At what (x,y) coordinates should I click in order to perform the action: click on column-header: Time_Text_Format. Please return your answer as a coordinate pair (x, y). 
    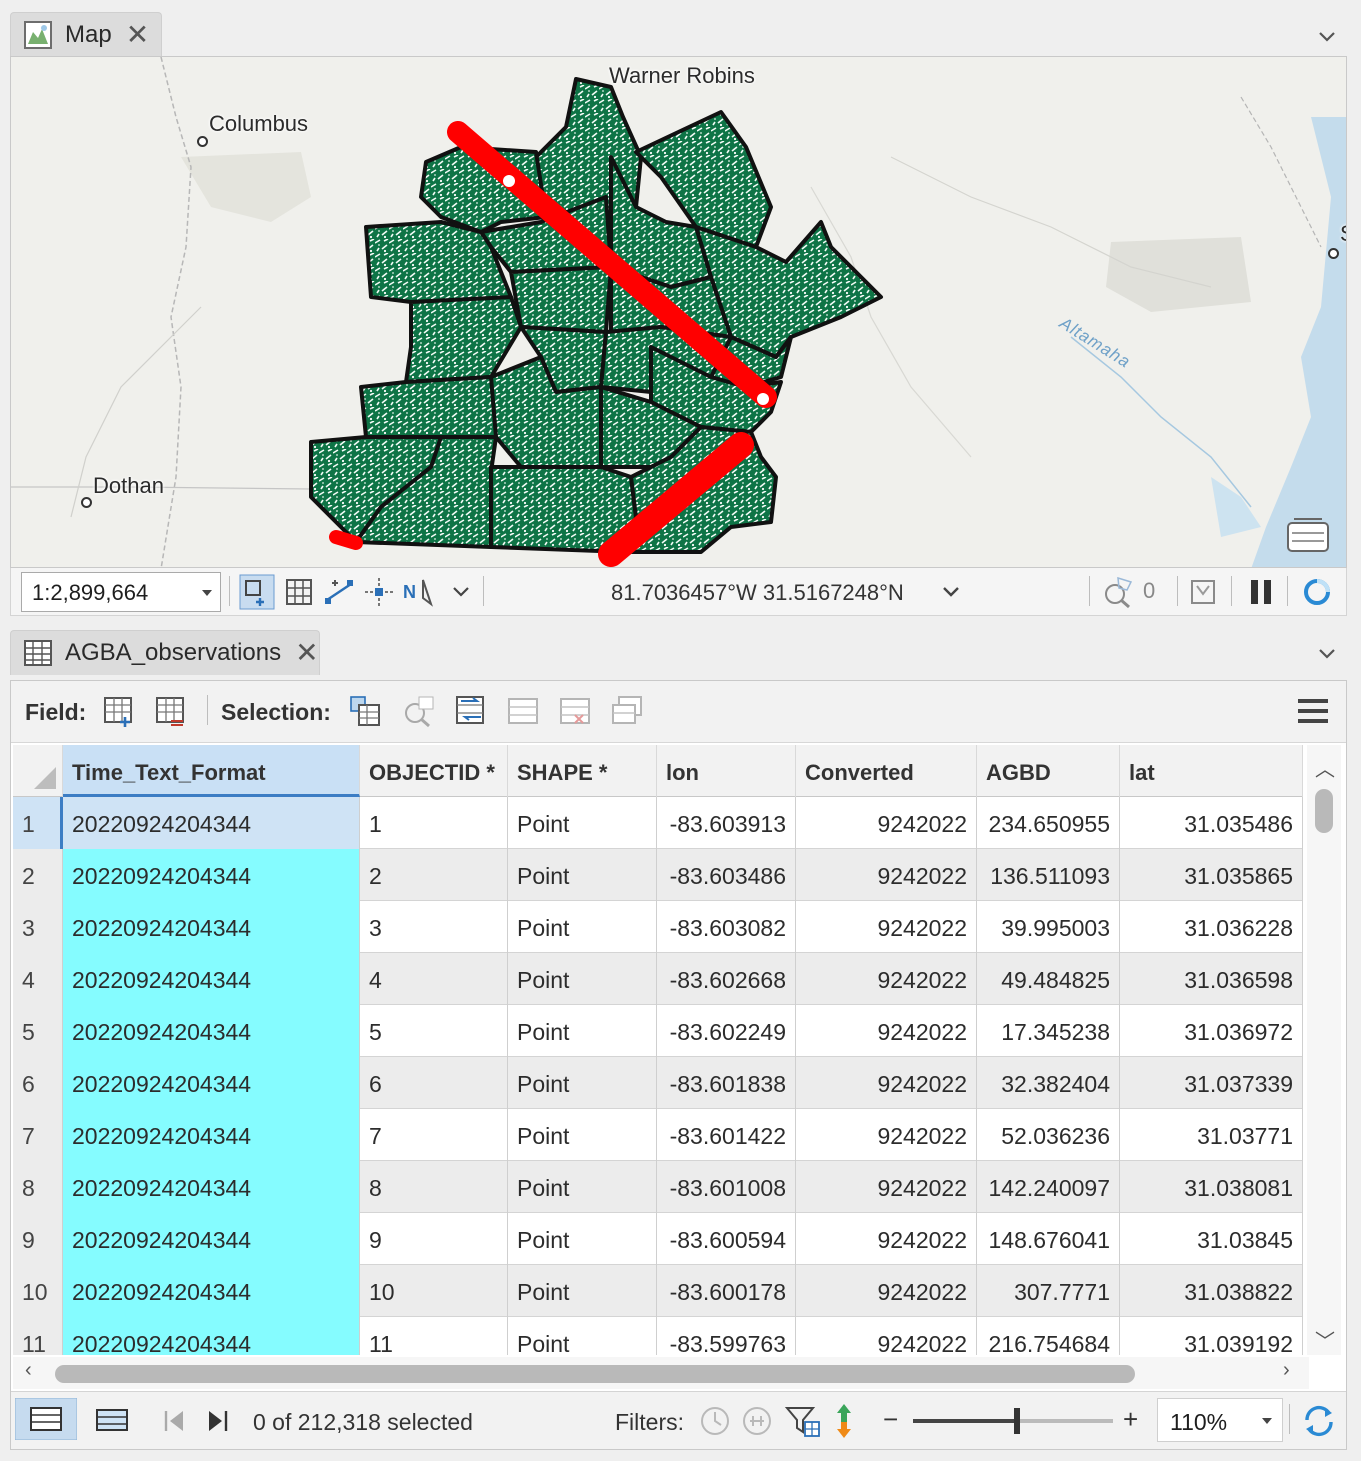
    Looking at the image, I should click on (211, 771).